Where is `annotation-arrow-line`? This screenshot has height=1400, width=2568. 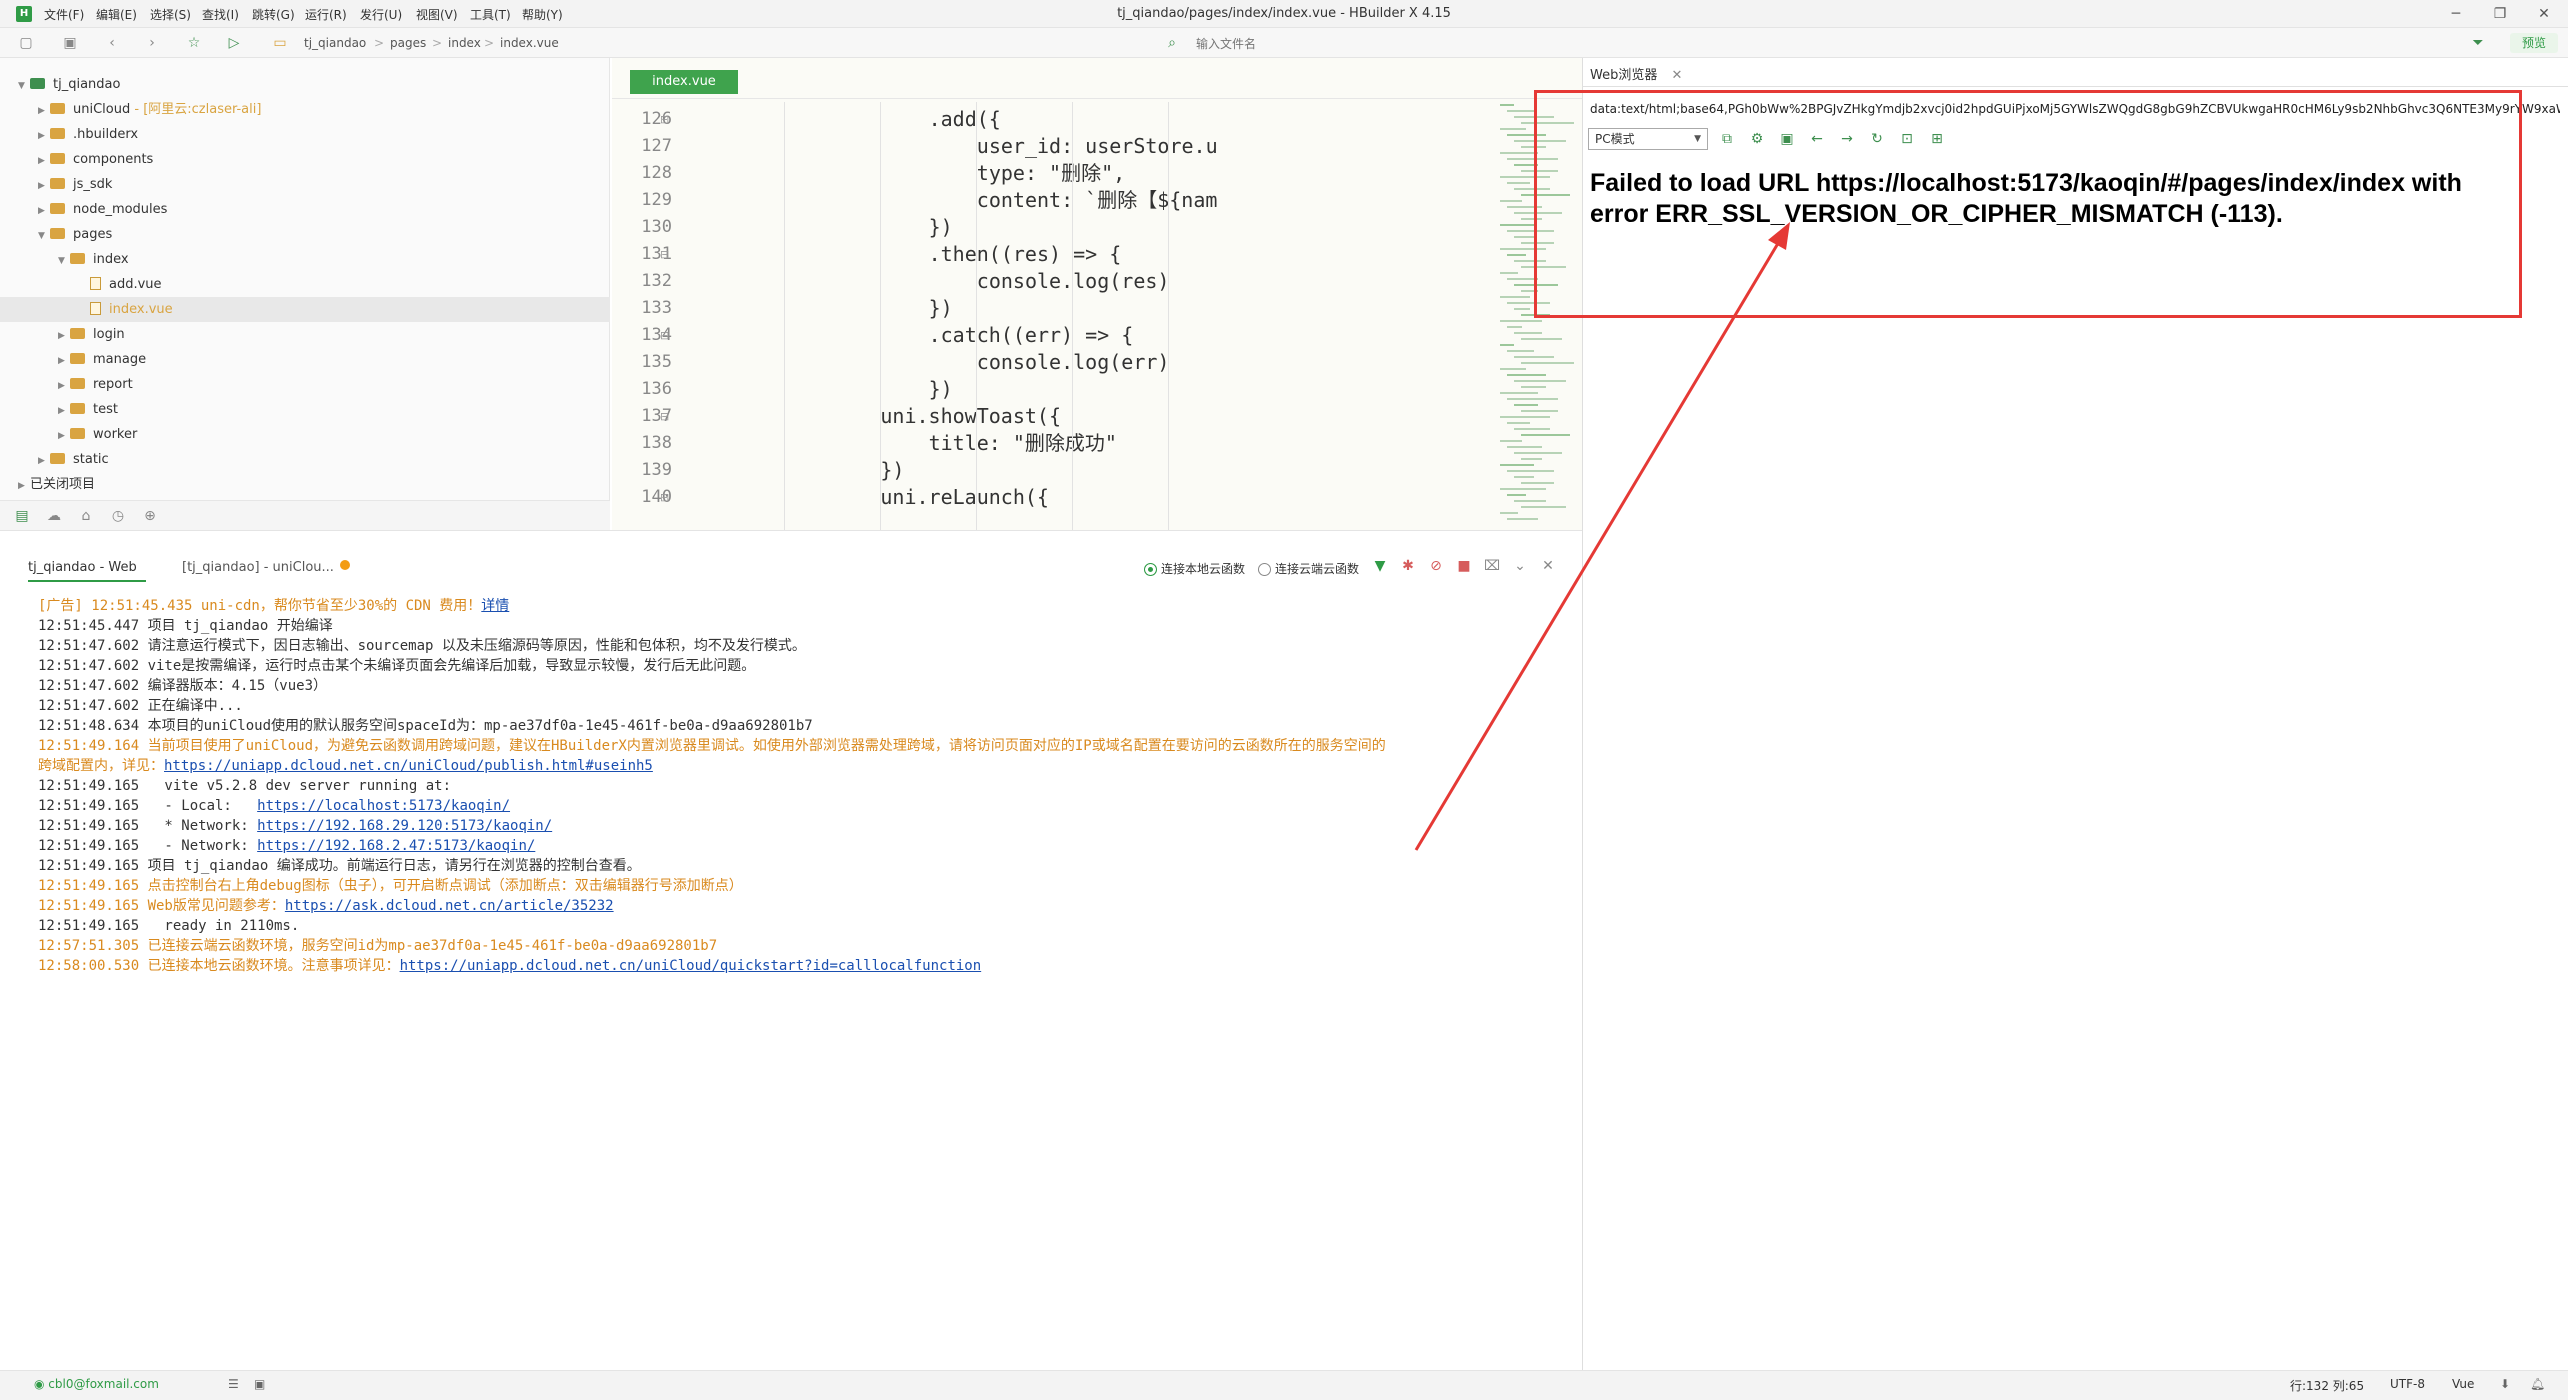
annotation-arrow-line is located at coordinates (1598, 545).